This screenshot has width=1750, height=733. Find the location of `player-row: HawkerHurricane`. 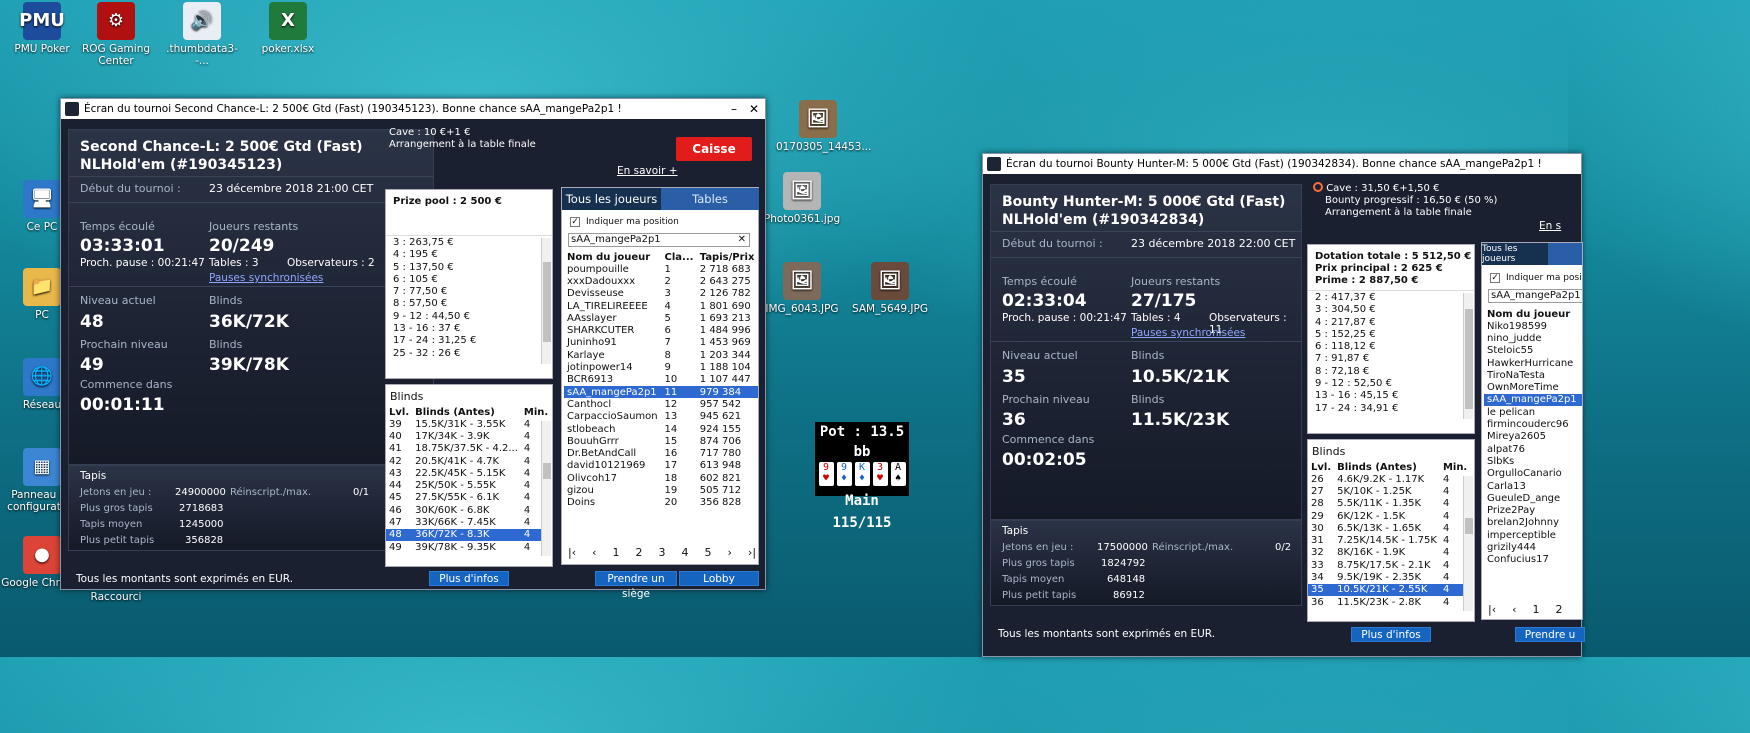

player-row: HawkerHurricane is located at coordinates (1533, 363).